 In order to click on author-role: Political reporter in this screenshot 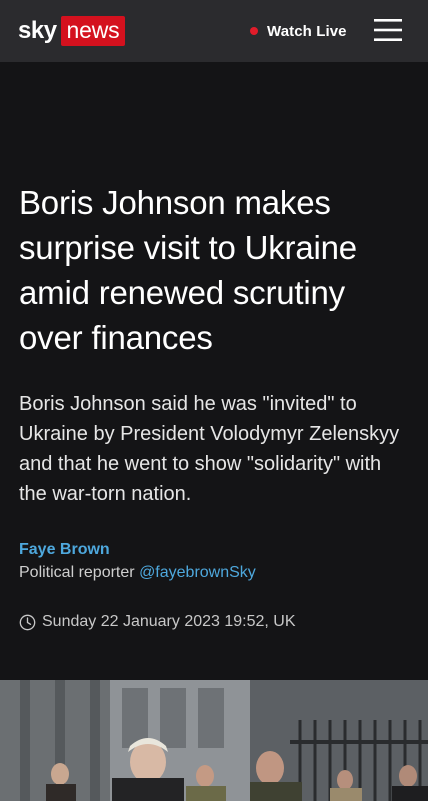, I will do `click(77, 572)`.